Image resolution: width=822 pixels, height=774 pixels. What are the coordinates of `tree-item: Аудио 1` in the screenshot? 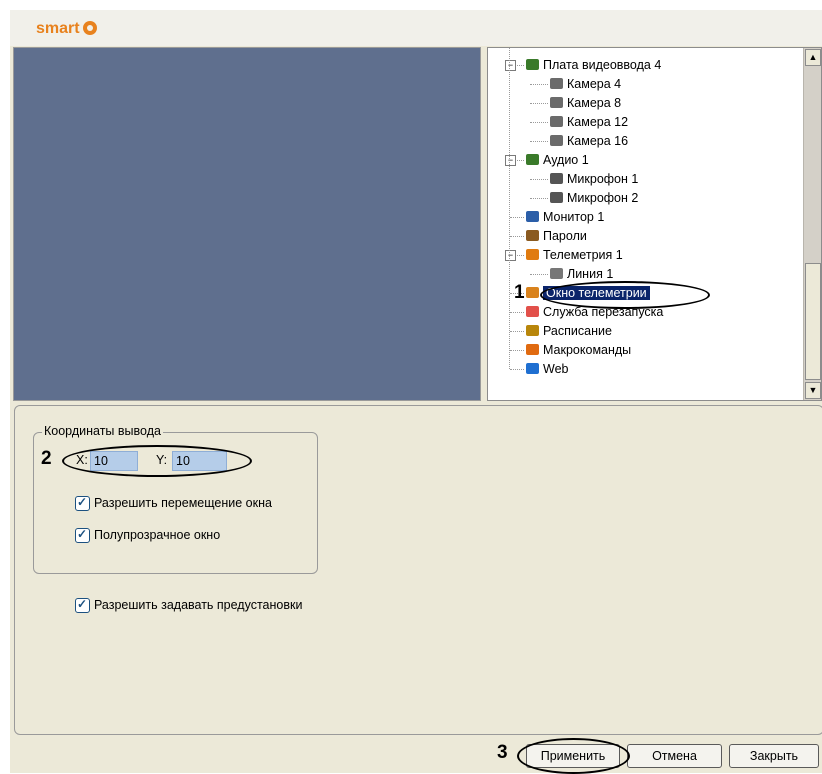 It's located at (557, 160).